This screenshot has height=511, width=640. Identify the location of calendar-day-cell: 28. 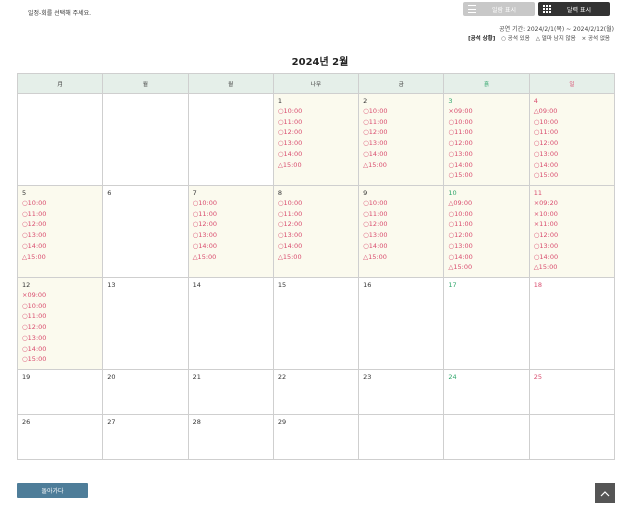
(230, 437).